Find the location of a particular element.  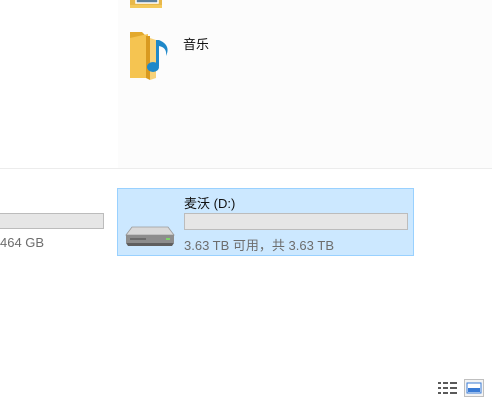

music-folder is located at coordinates (152, 55).